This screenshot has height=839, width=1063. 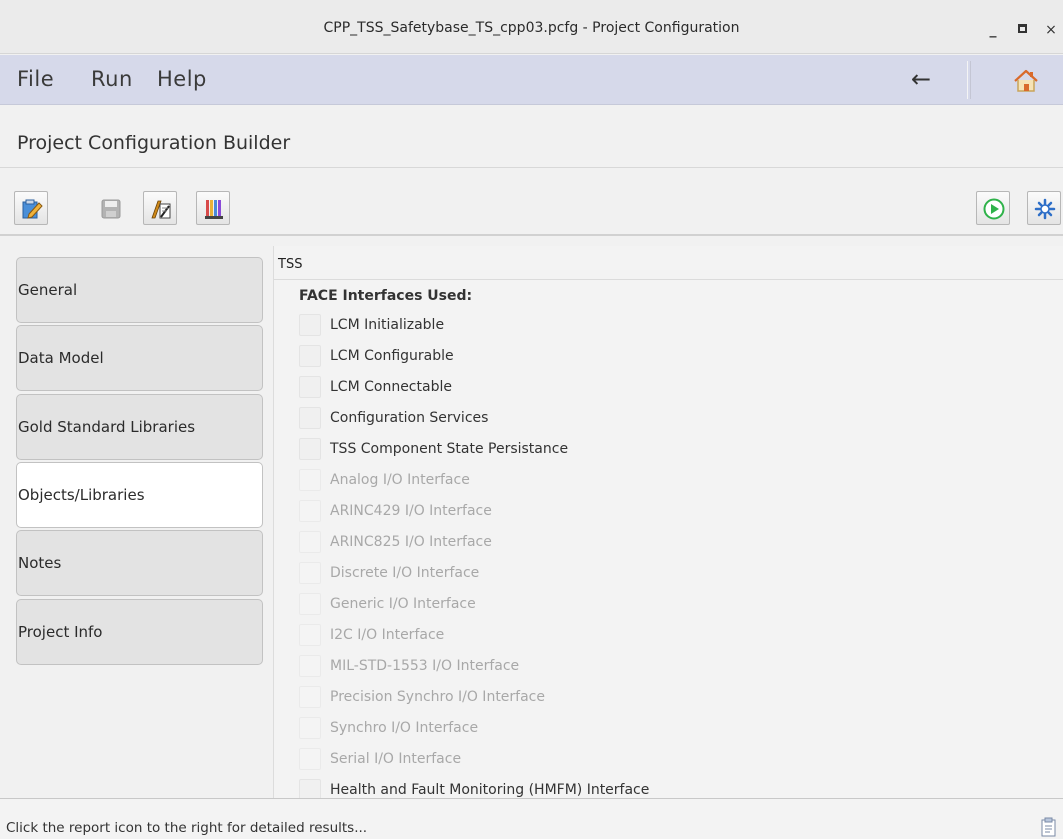 What do you see at coordinates (403, 604) in the screenshot?
I see `interface-label: Generic I/O Interface` at bounding box center [403, 604].